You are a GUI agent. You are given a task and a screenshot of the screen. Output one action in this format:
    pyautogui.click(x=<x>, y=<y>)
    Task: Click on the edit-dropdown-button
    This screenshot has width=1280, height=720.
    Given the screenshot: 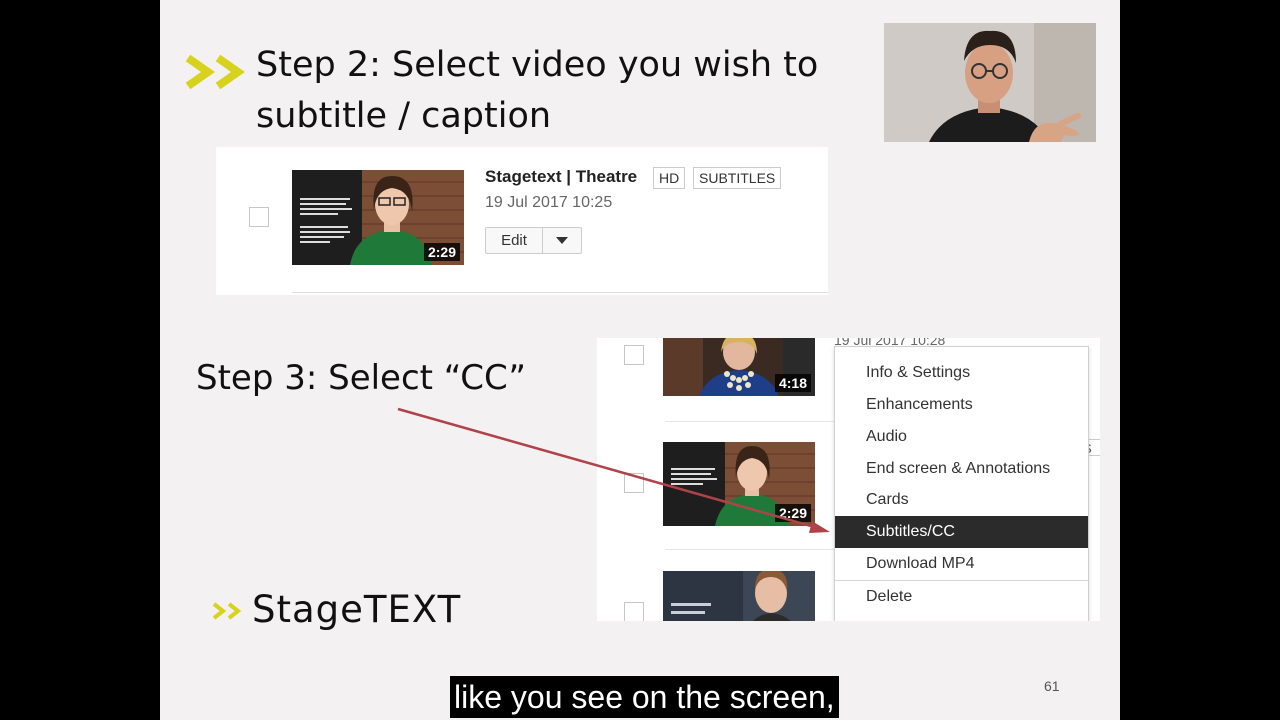 What is the action you would take?
    pyautogui.click(x=562, y=240)
    